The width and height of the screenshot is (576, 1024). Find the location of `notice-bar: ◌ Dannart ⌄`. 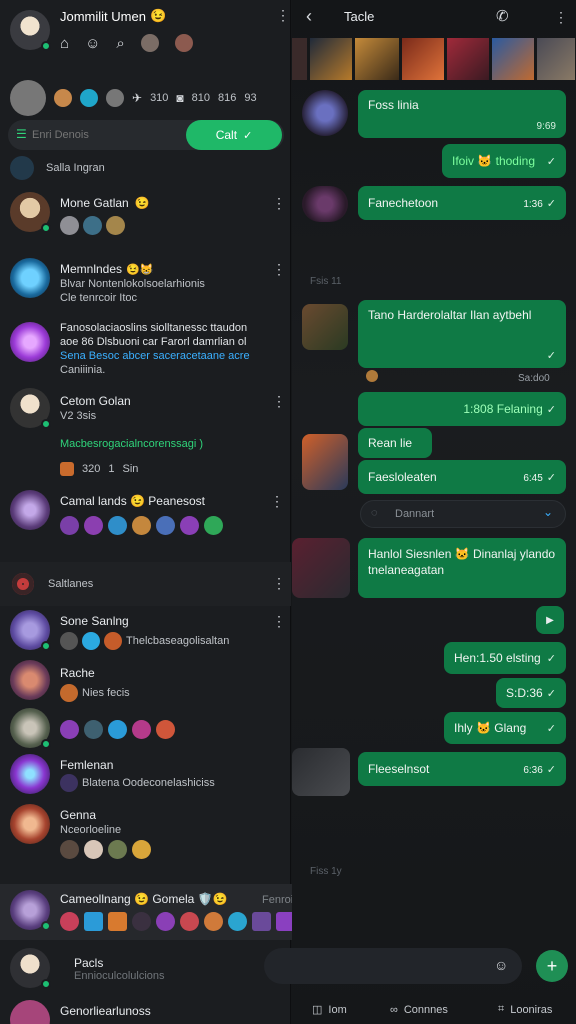

notice-bar: ◌ Dannart ⌄ is located at coordinates (463, 514).